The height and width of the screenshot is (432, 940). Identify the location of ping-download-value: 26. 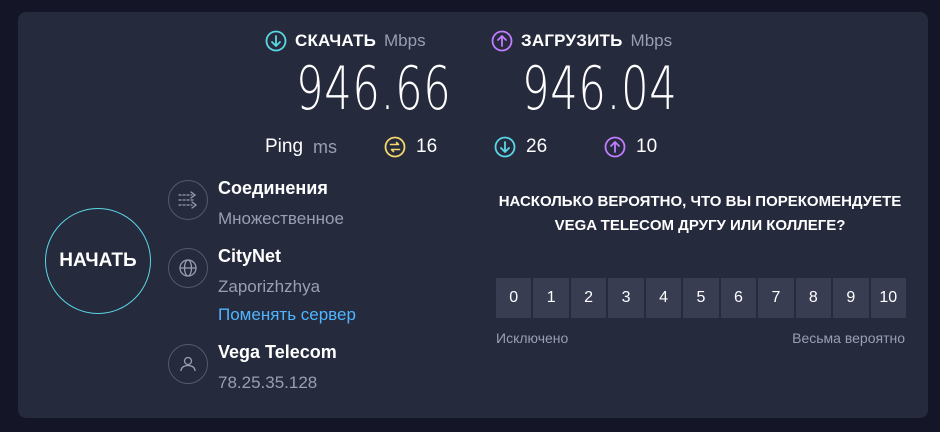
(537, 146).